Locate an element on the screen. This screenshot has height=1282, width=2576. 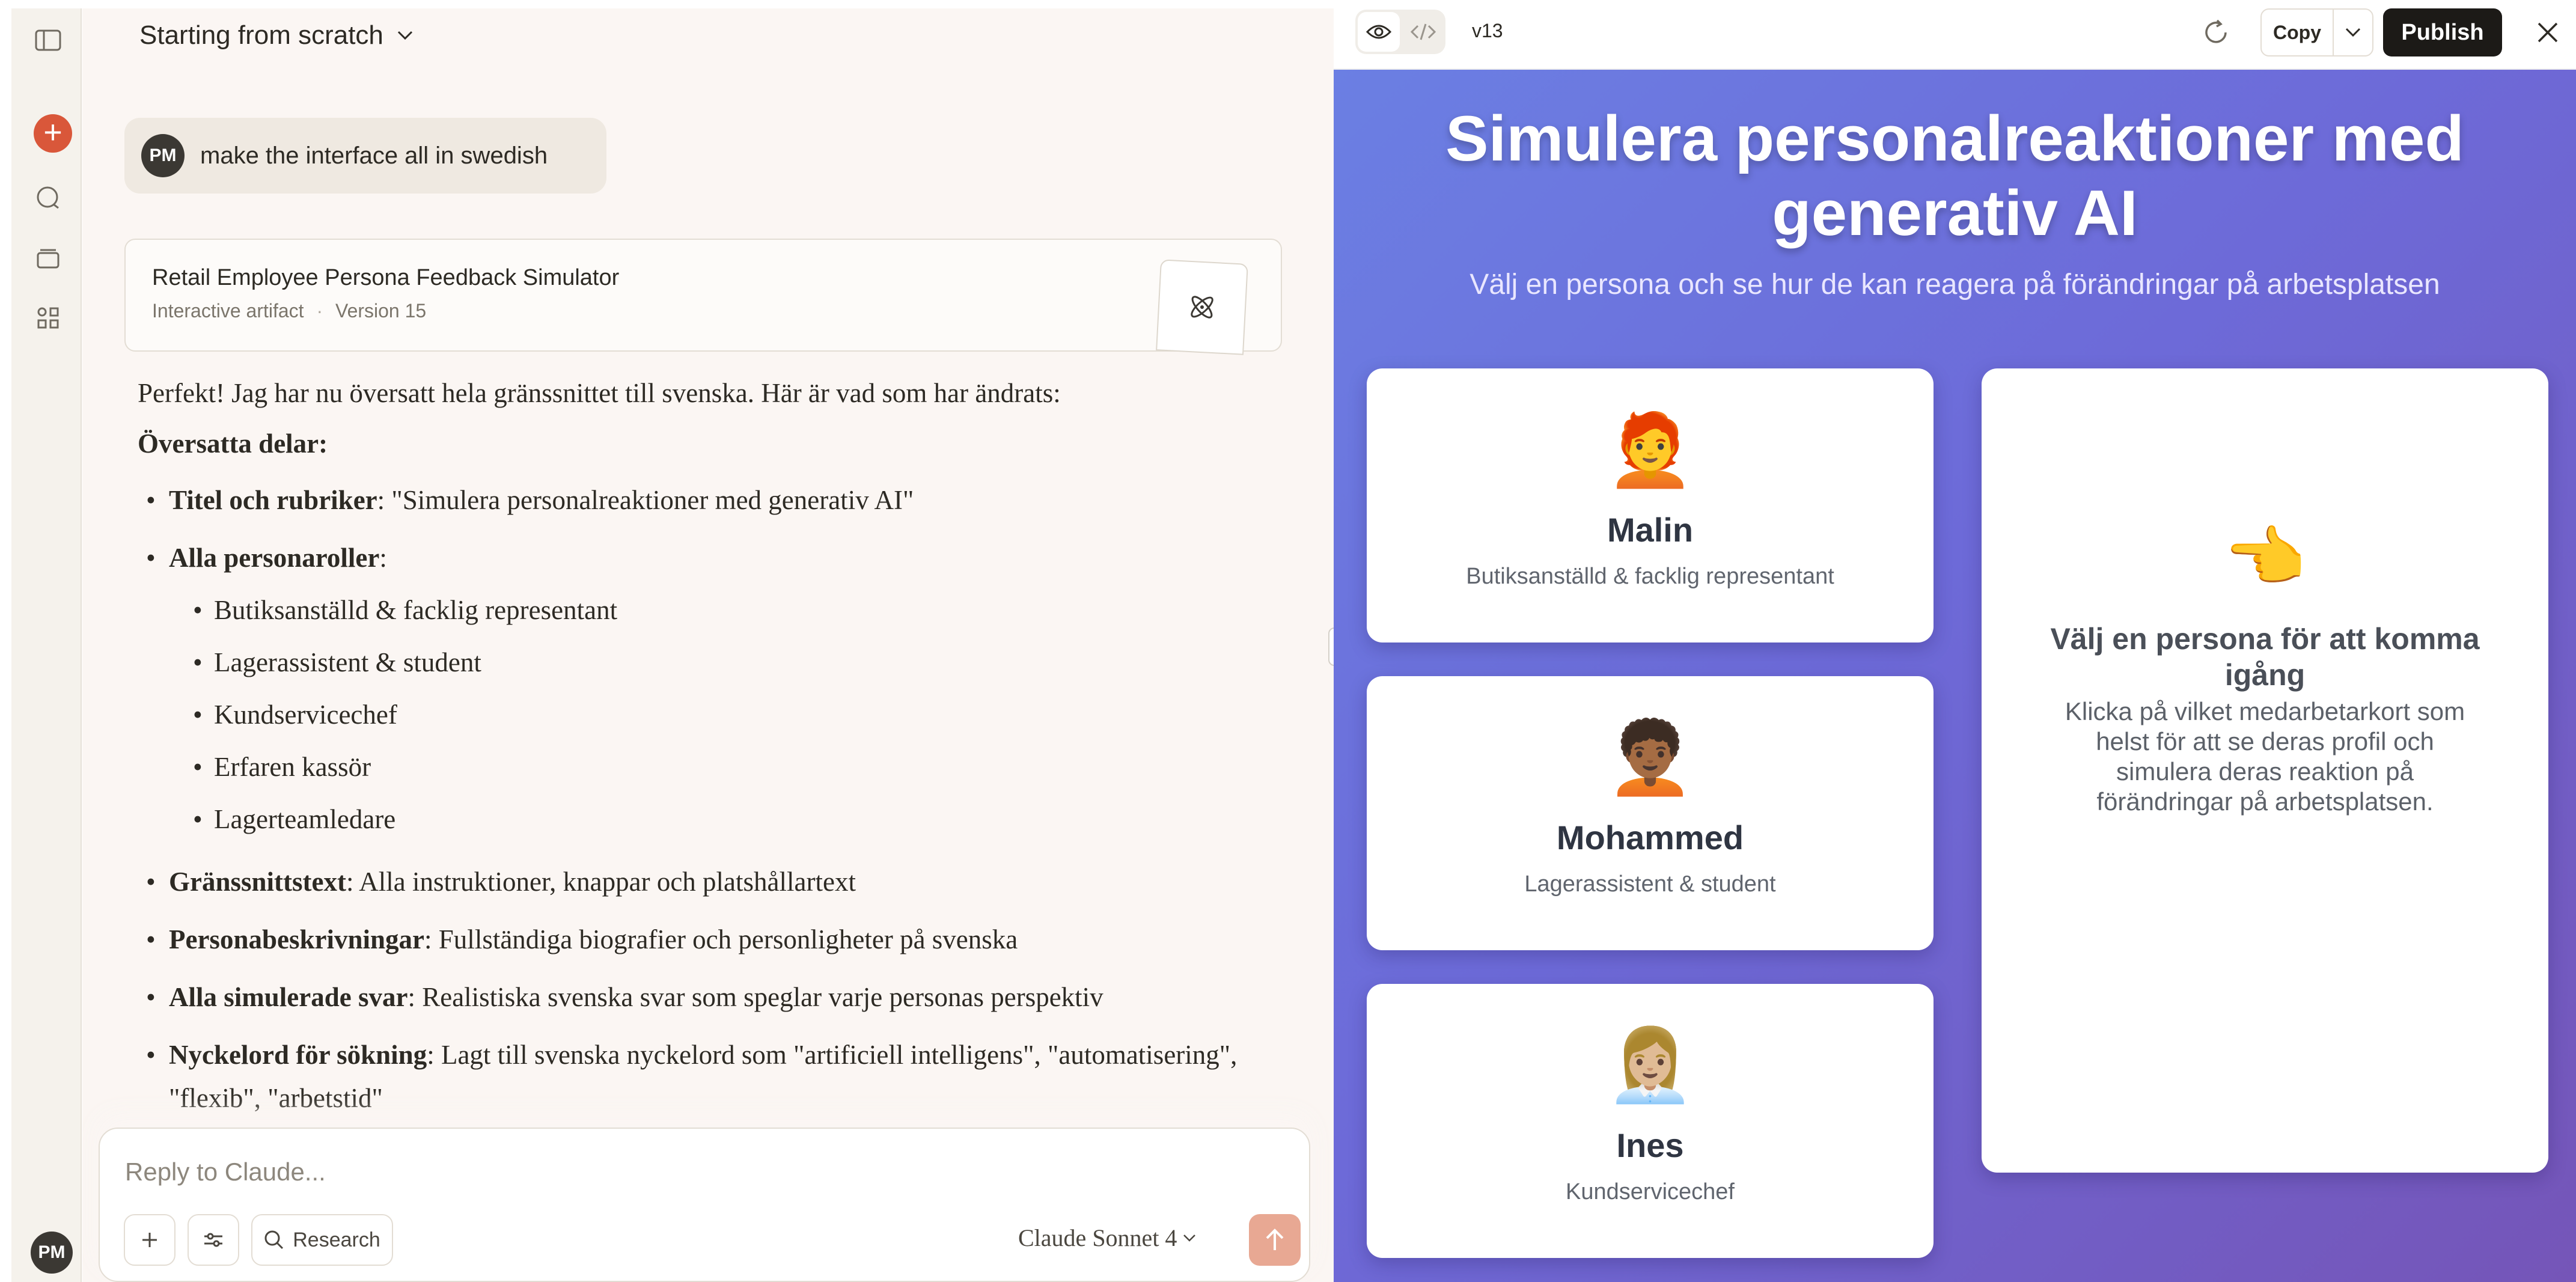
research-label: Research is located at coordinates (336, 1239).